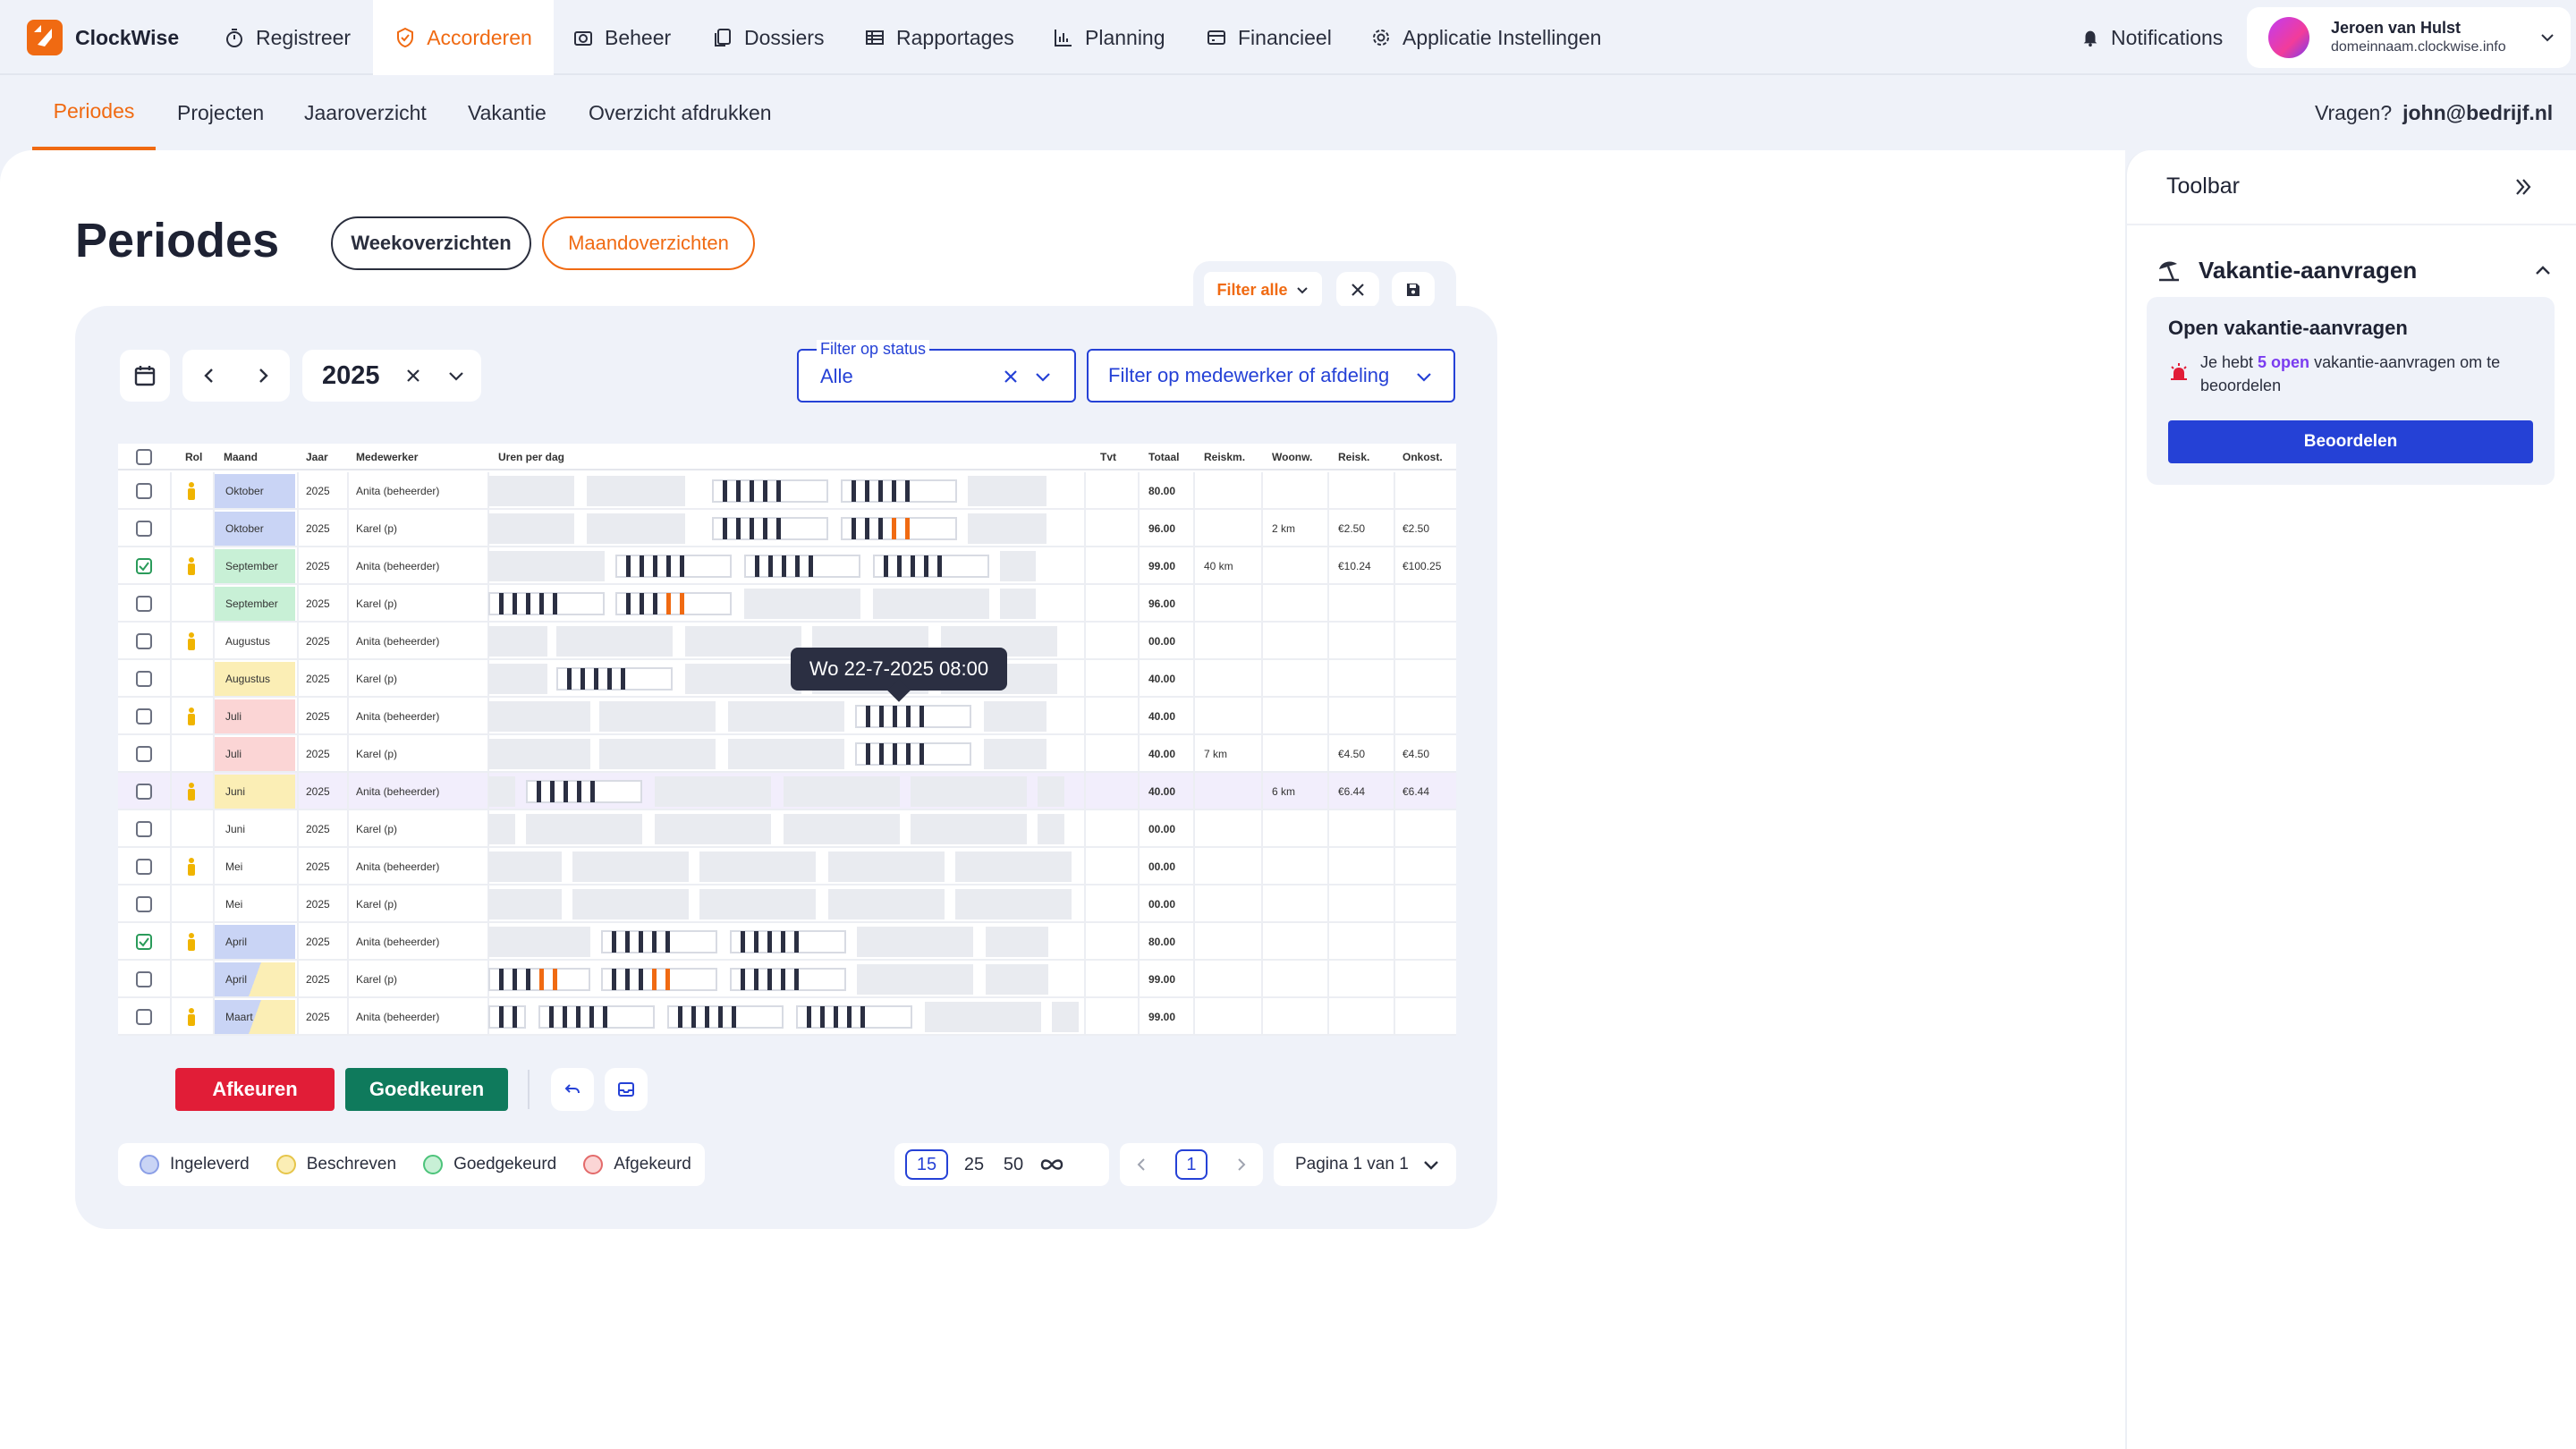 The image size is (2576, 1449). I want to click on table-row: Oktober 2025 Anita (beheerder) 80.00, so click(787, 491).